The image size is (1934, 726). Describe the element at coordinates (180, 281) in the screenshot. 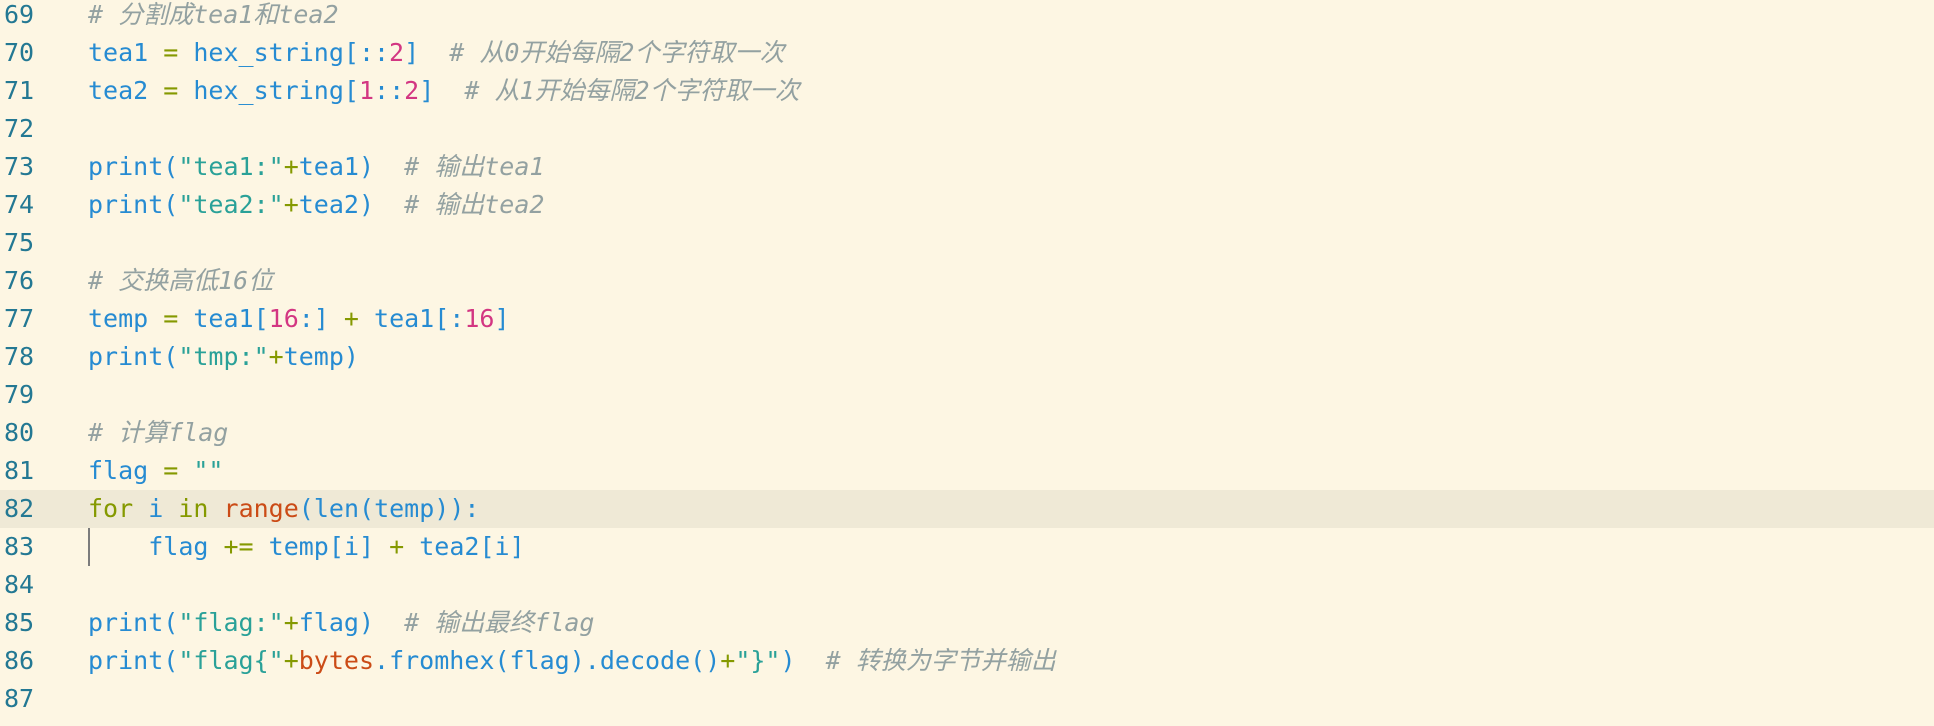

I see `code-text: # 交换高低16位` at that location.